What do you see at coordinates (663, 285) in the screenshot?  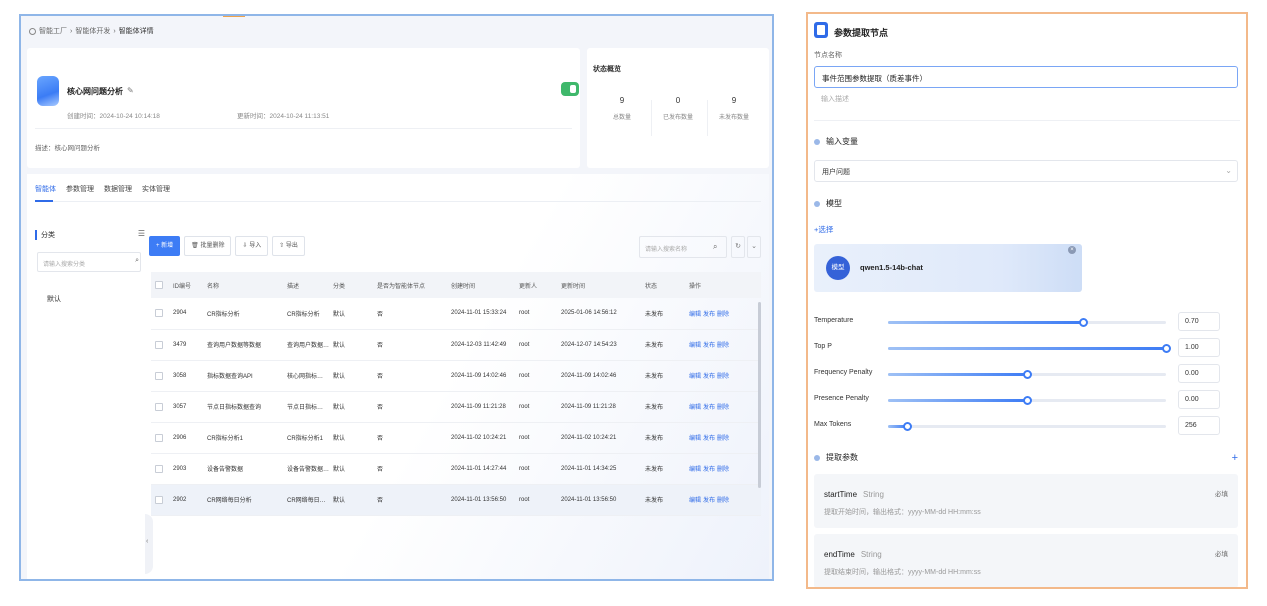 I see `table-header: 状态` at bounding box center [663, 285].